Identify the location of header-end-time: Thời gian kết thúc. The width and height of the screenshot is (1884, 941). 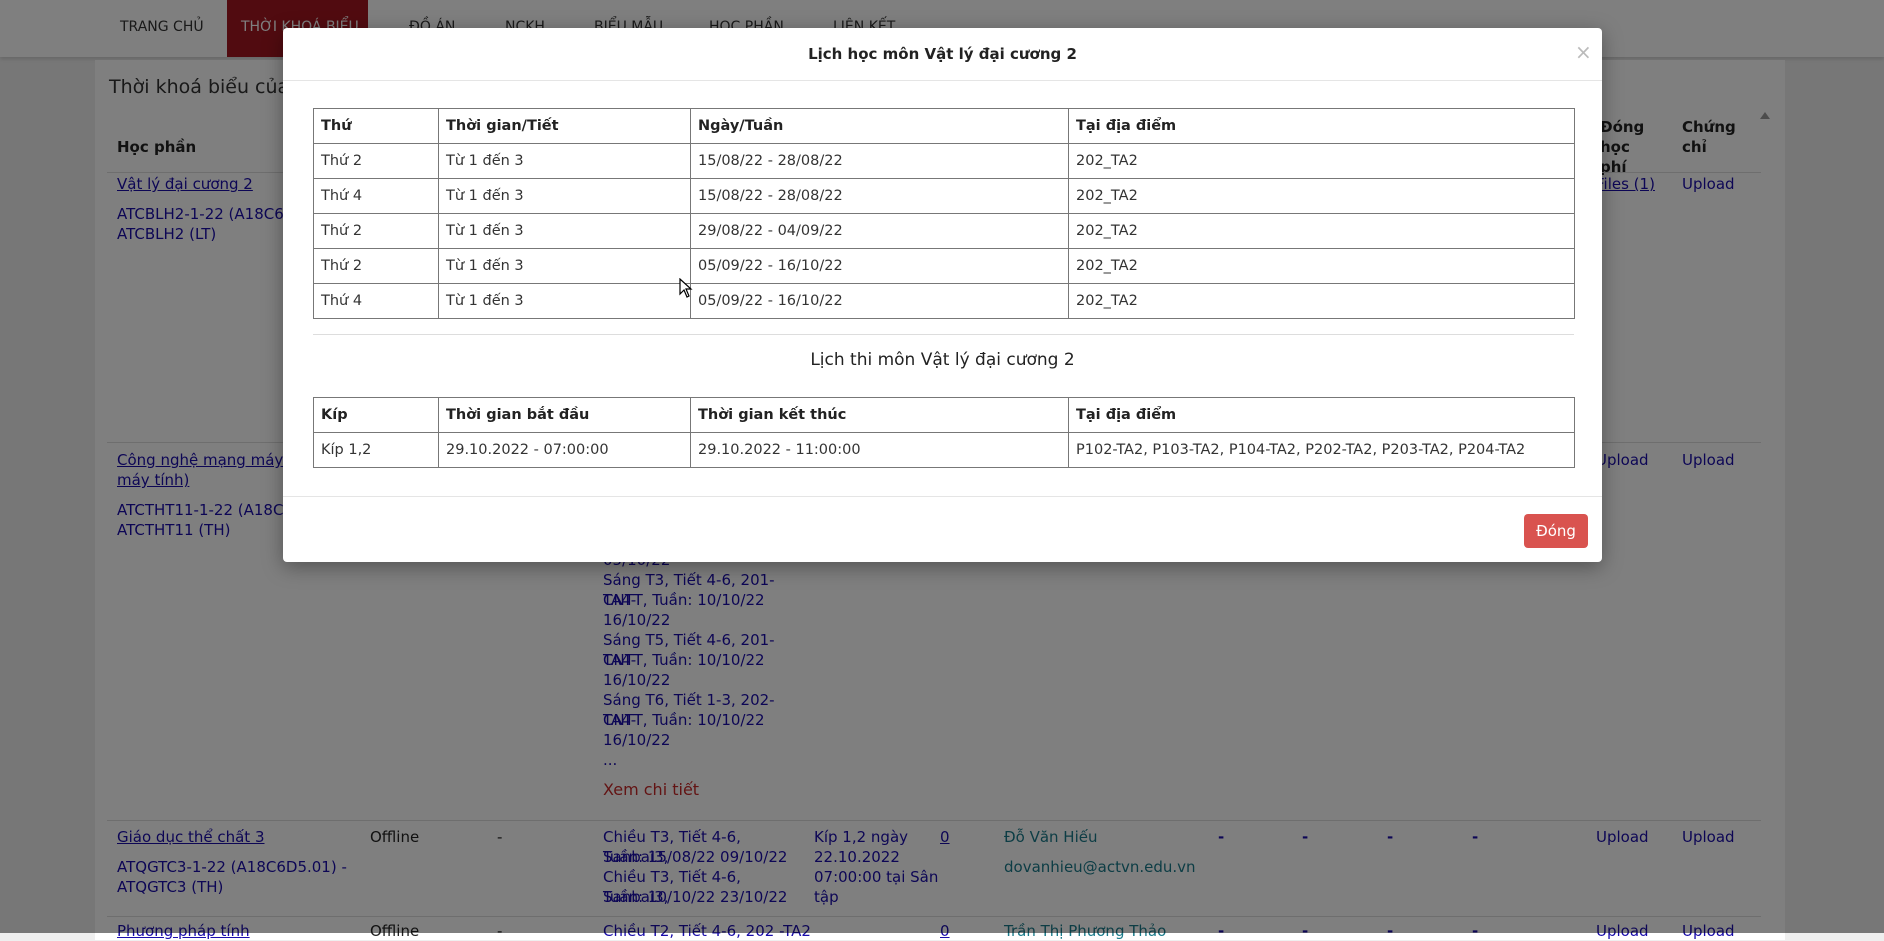
(879, 415).